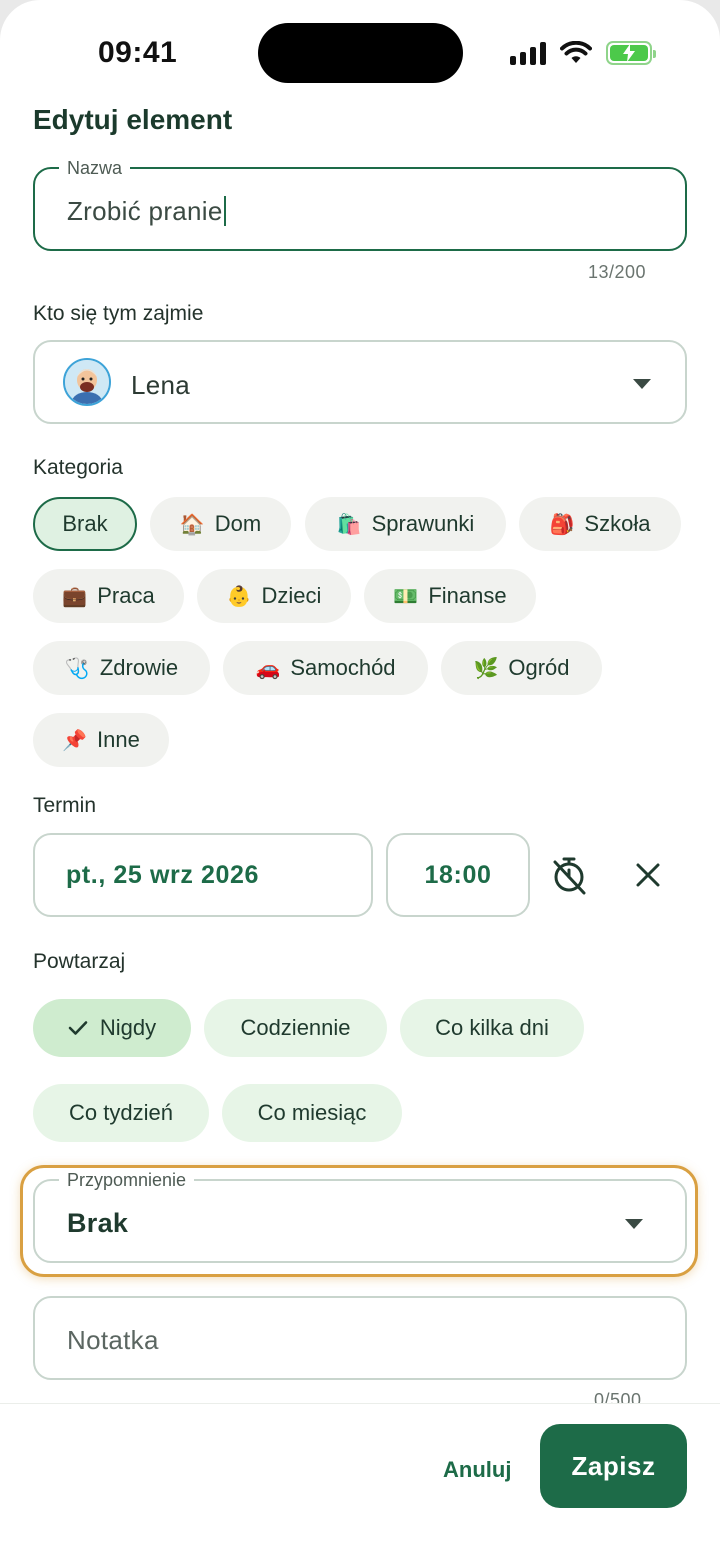 The height and width of the screenshot is (1564, 720). Describe the element at coordinates (268, 668) in the screenshot. I see `car-icon: 🚗` at that location.